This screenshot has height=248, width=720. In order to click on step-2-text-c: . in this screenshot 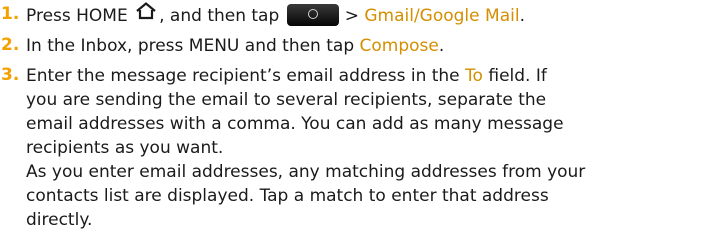, I will do `click(441, 46)`.